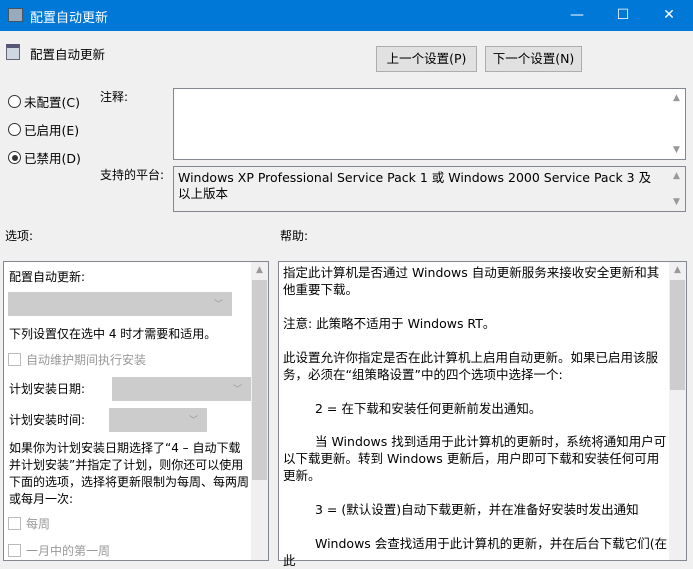 This screenshot has width=693, height=569. What do you see at coordinates (114, 97) in the screenshot?
I see `comment-label: 注释:` at bounding box center [114, 97].